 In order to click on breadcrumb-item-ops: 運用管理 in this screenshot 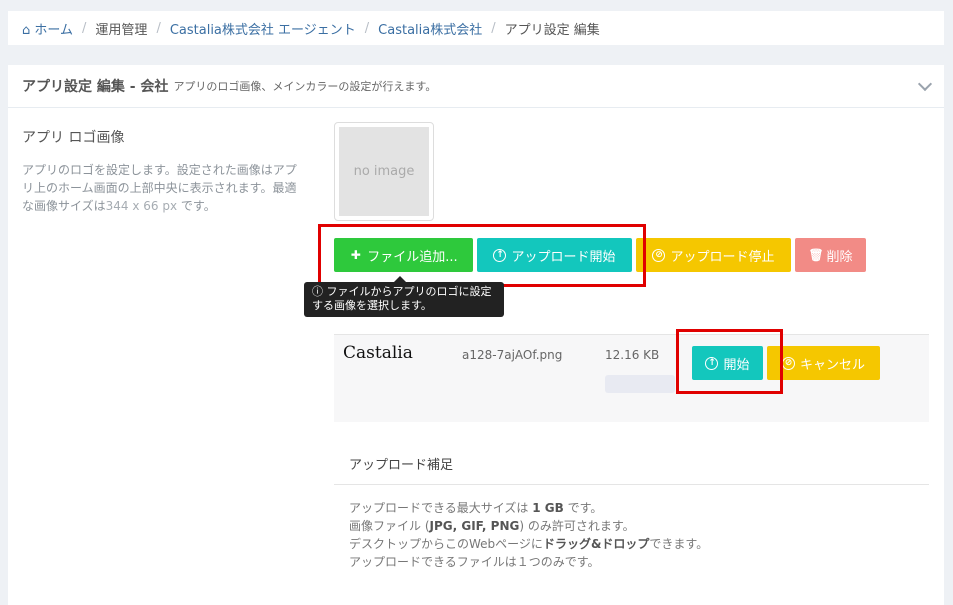, I will do `click(121, 30)`.